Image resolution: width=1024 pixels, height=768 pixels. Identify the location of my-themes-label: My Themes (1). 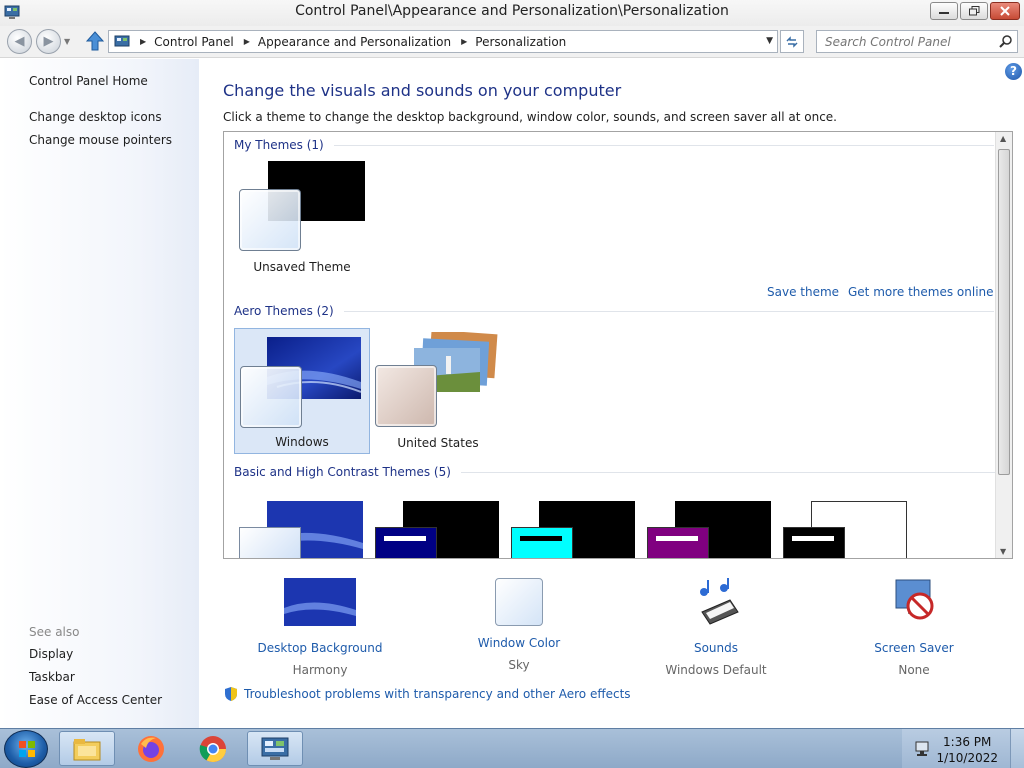
(279, 145).